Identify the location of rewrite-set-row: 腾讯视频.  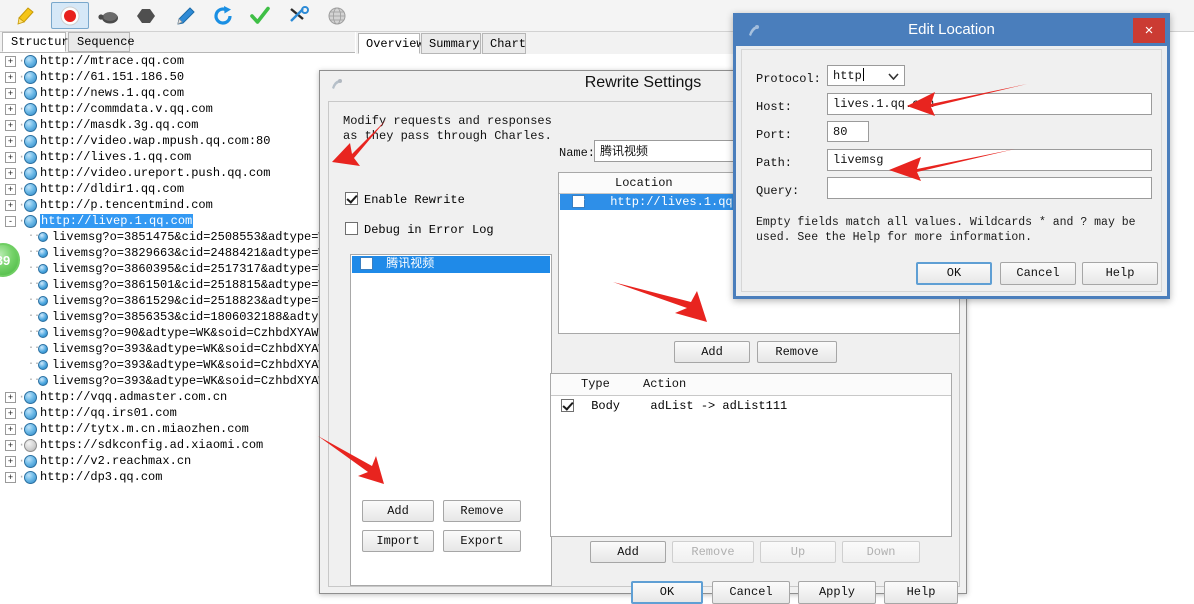
(451, 264).